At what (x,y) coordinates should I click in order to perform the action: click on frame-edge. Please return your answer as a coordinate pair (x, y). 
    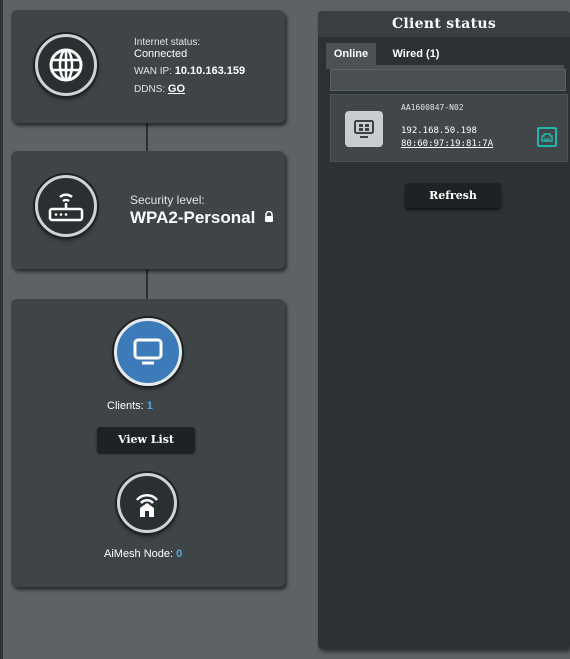
    Looking at the image, I should click on (1, 329).